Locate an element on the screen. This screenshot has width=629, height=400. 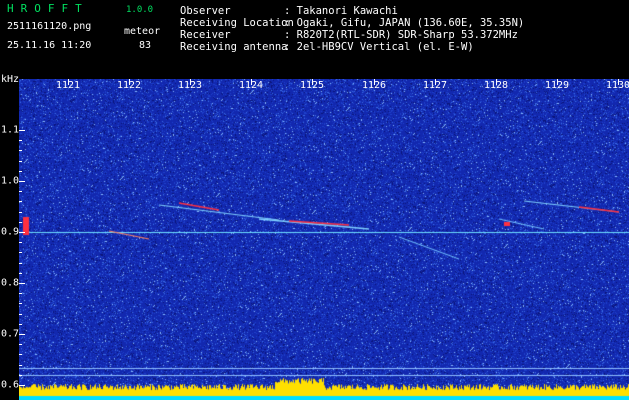
time-tick-label: 1130 is located at coordinates (617, 85).